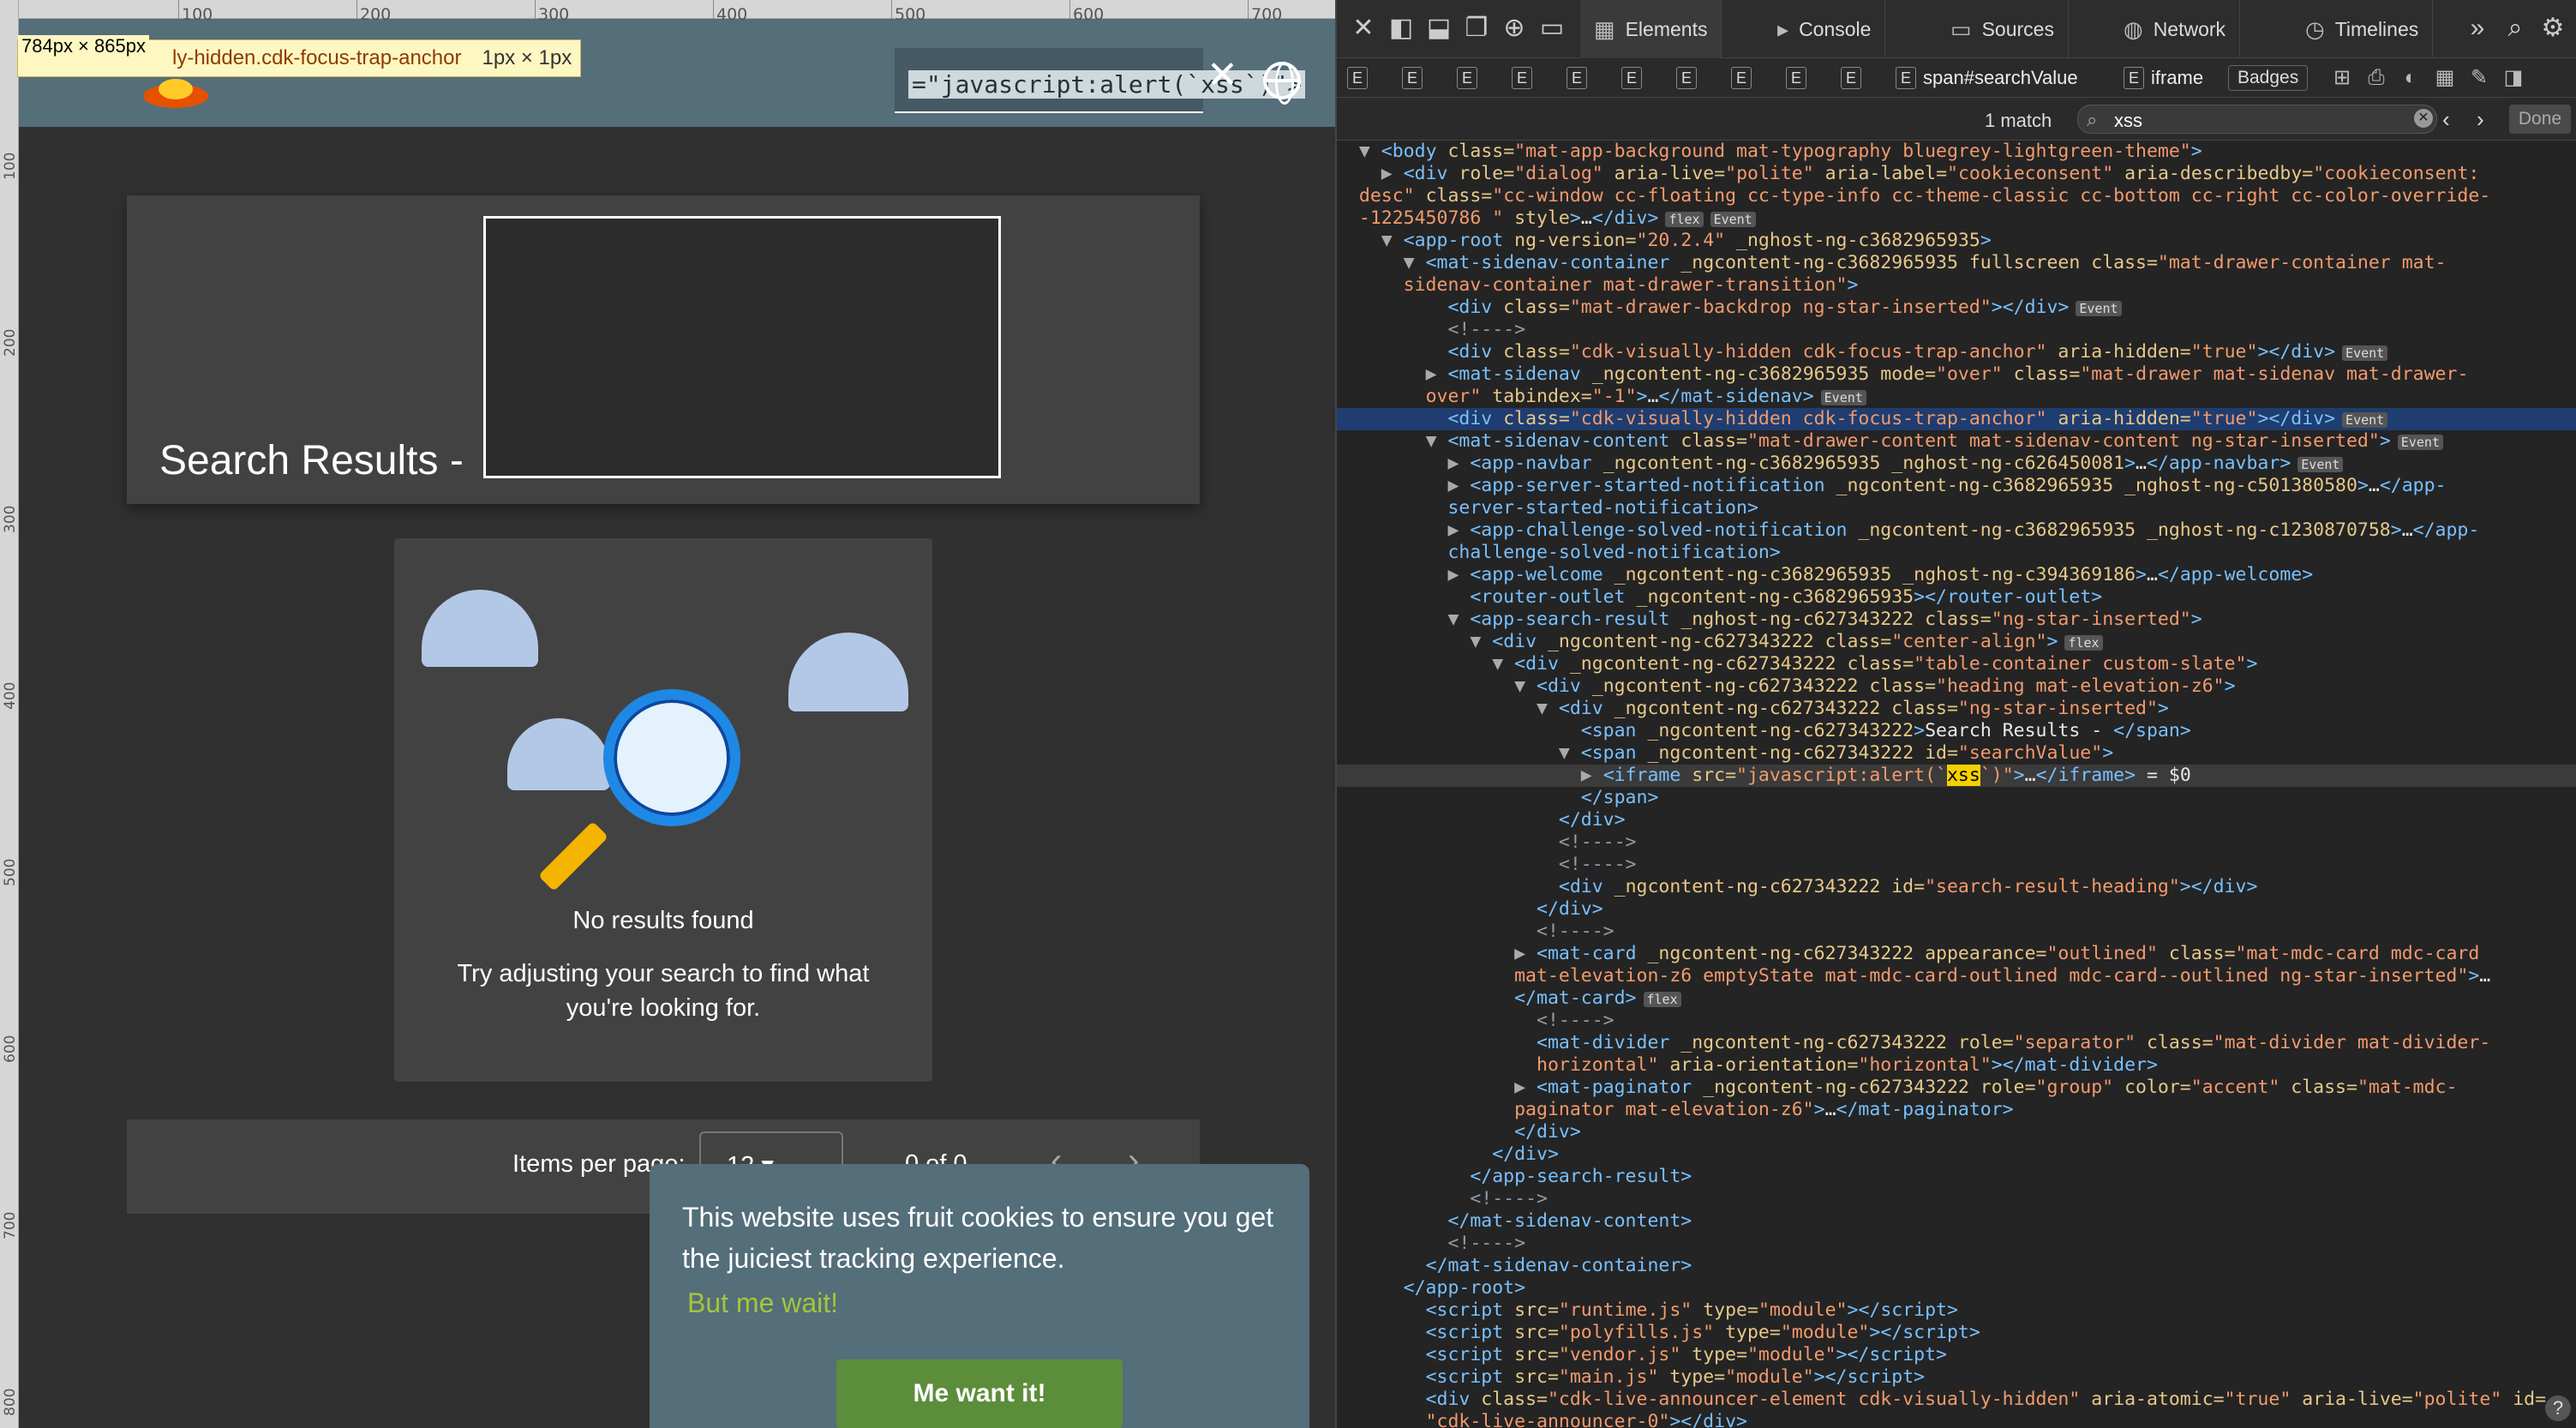  Describe the element at coordinates (2000, 78) in the screenshot. I see `breadcrumb-span: span#searchValue` at that location.